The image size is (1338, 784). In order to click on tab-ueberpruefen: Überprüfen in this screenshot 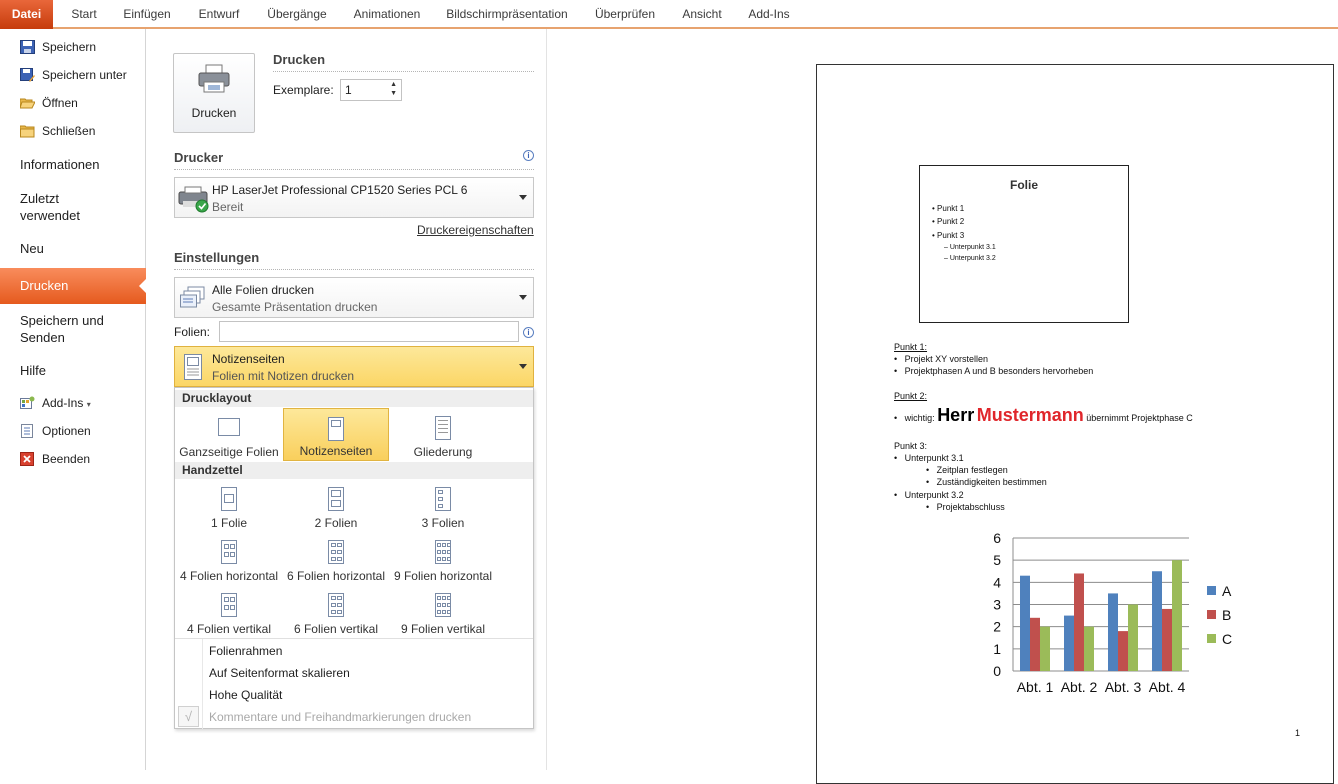, I will do `click(625, 14)`.